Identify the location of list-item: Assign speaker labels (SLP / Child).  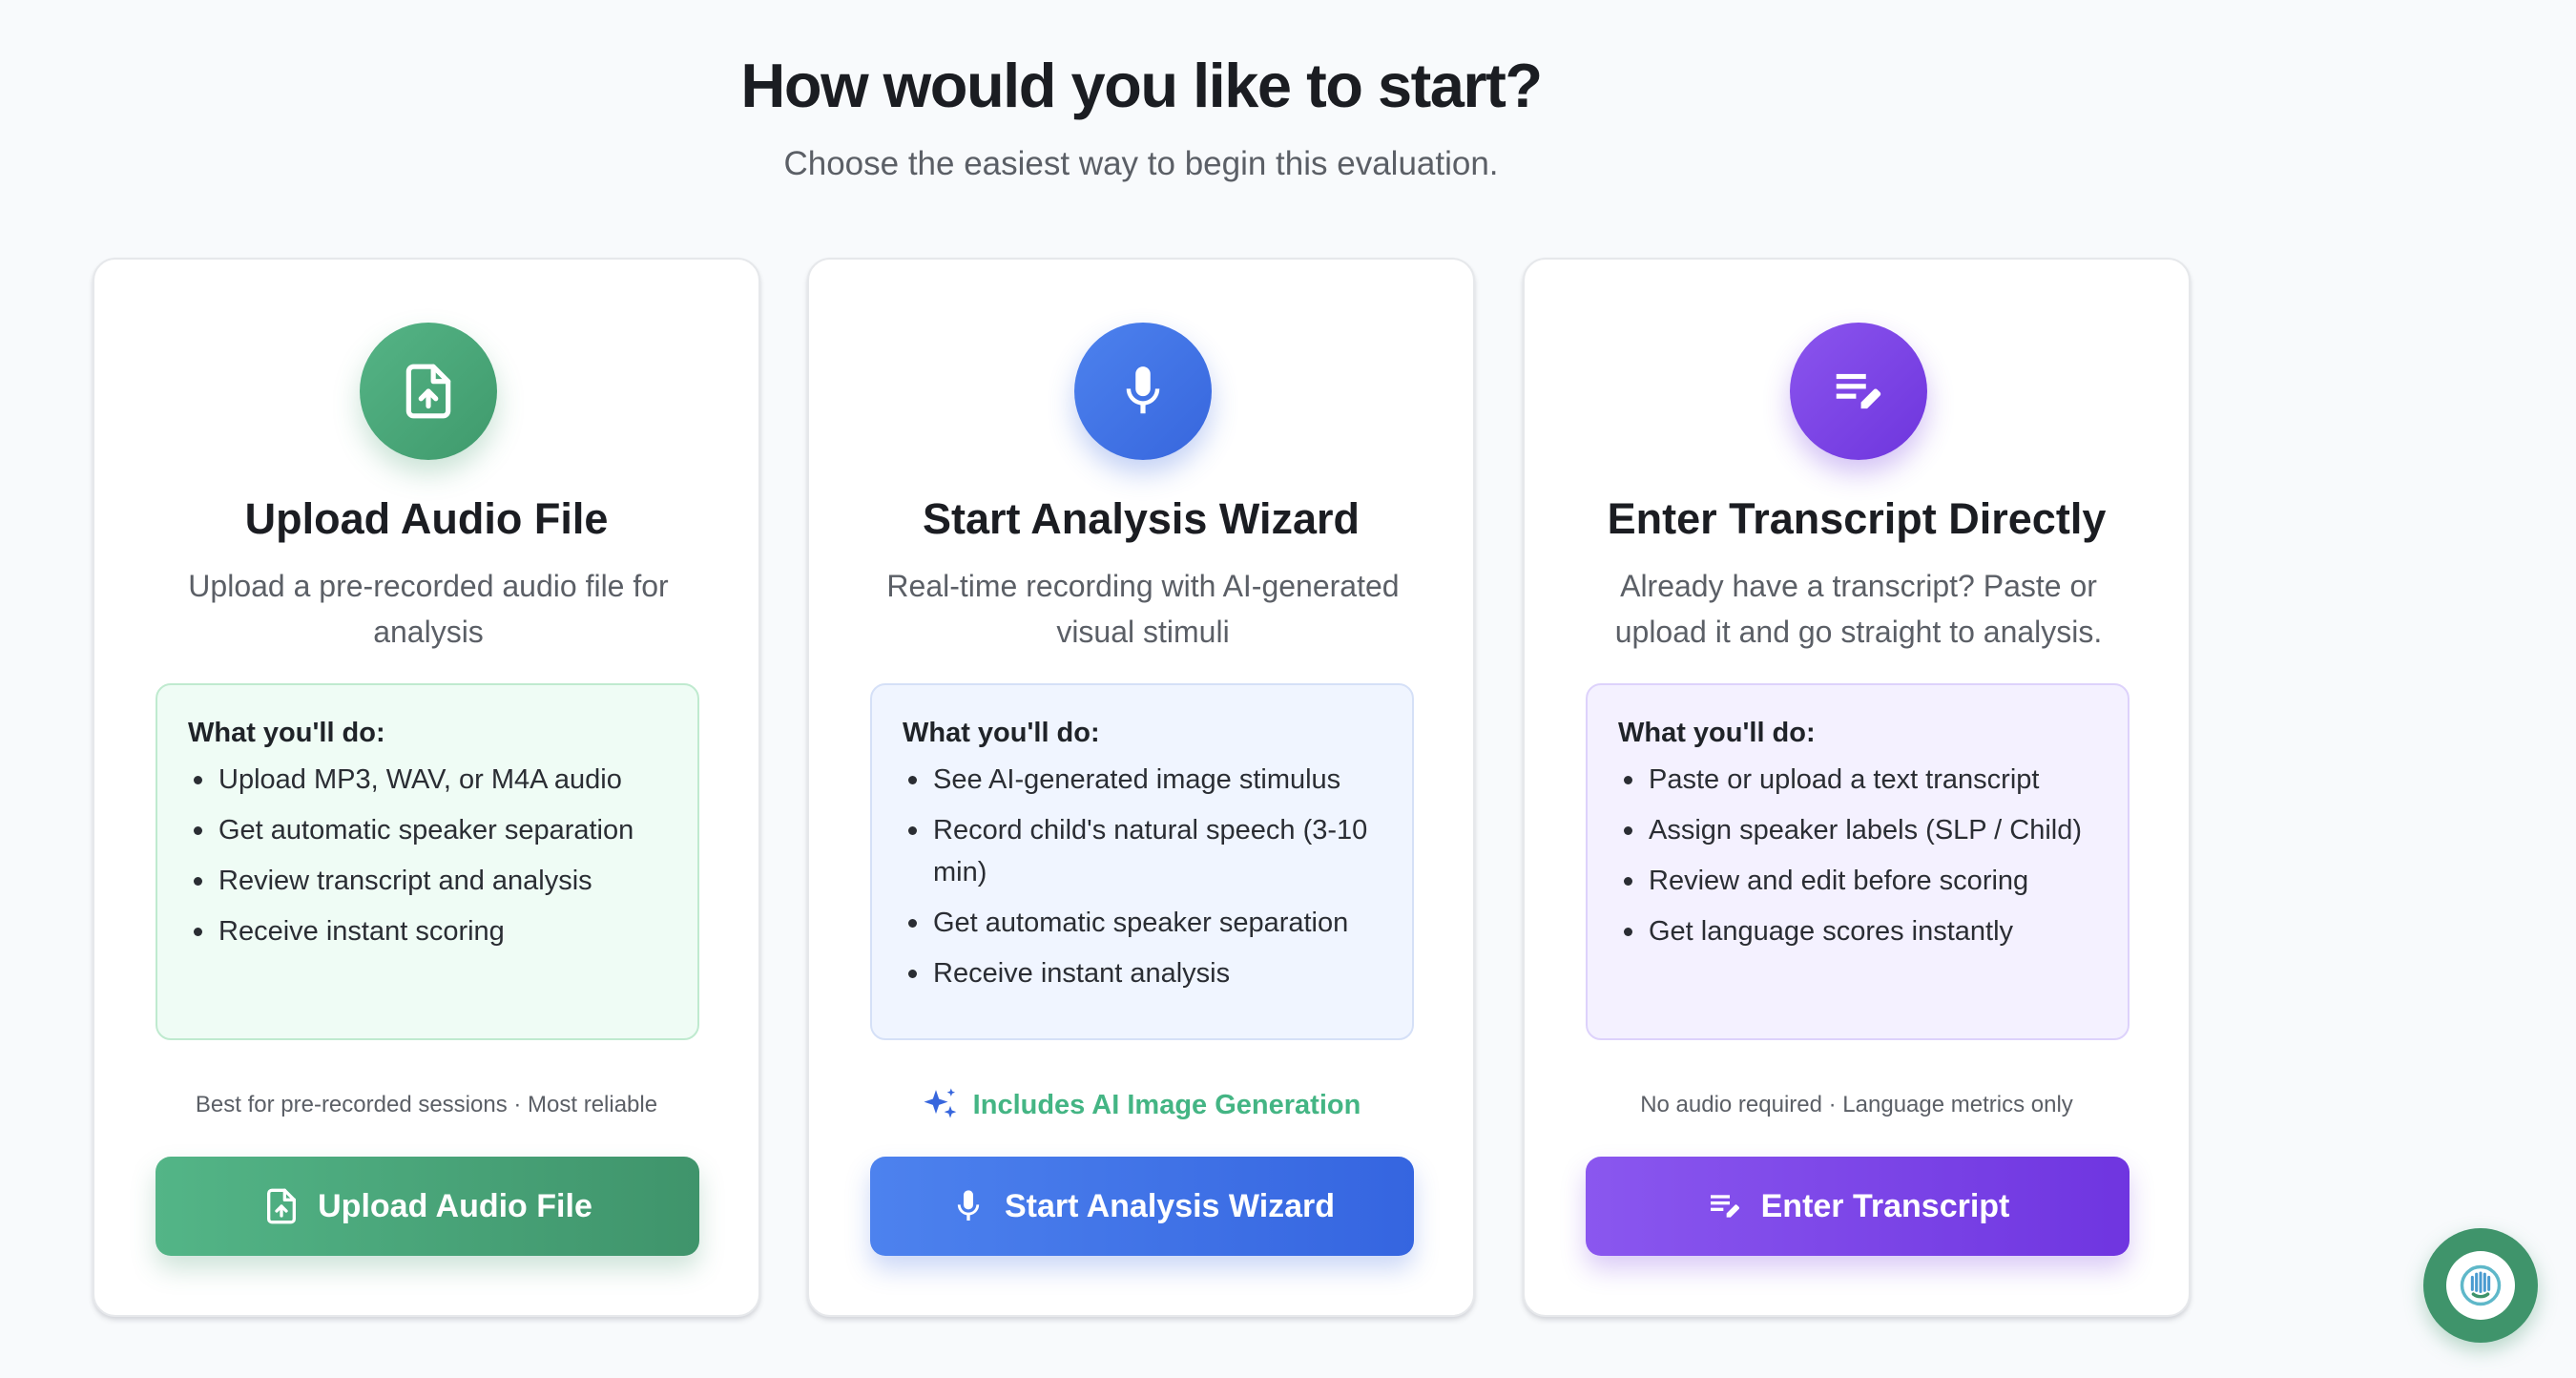
(1857, 830).